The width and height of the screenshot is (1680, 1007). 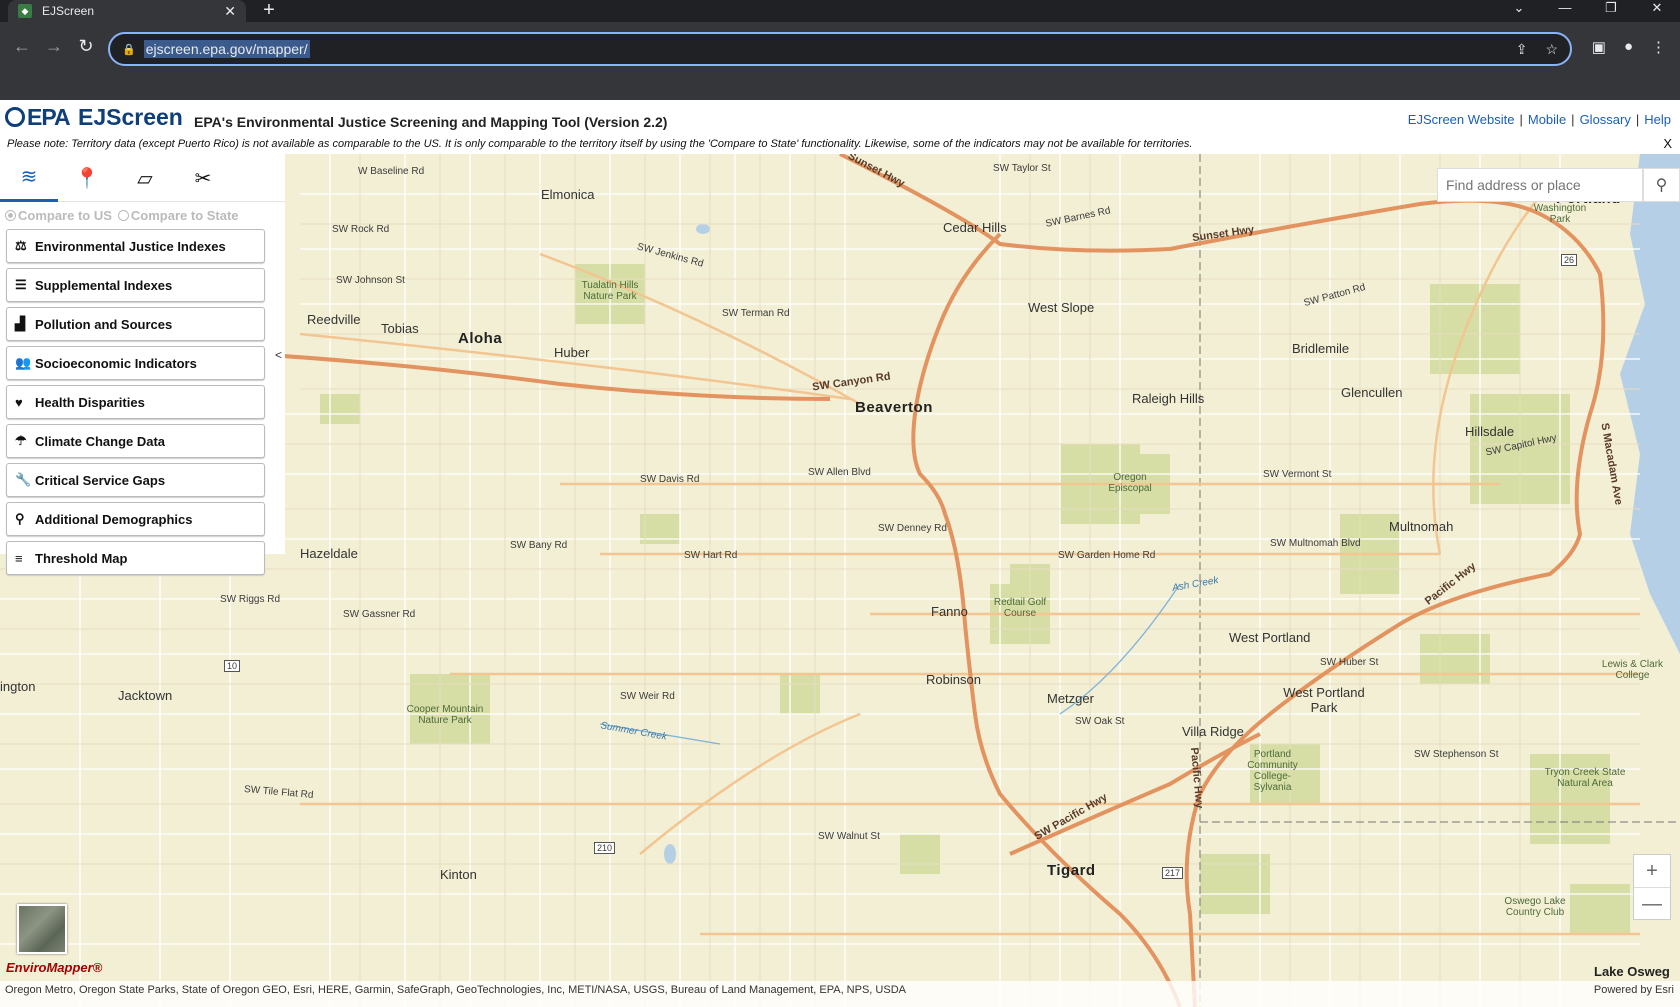 I want to click on menu-health-disparities: ♥ Health Disparities, so click(x=135, y=402).